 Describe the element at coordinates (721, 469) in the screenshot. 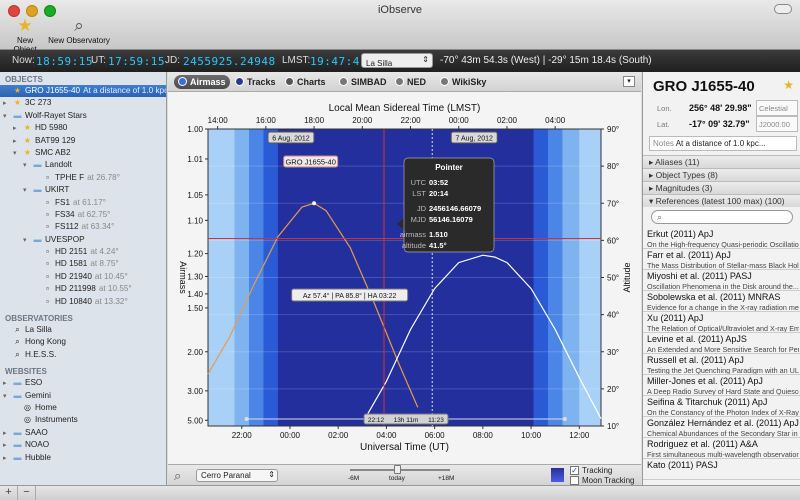

I see `reference-item: Kato (2011) PASJ` at that location.